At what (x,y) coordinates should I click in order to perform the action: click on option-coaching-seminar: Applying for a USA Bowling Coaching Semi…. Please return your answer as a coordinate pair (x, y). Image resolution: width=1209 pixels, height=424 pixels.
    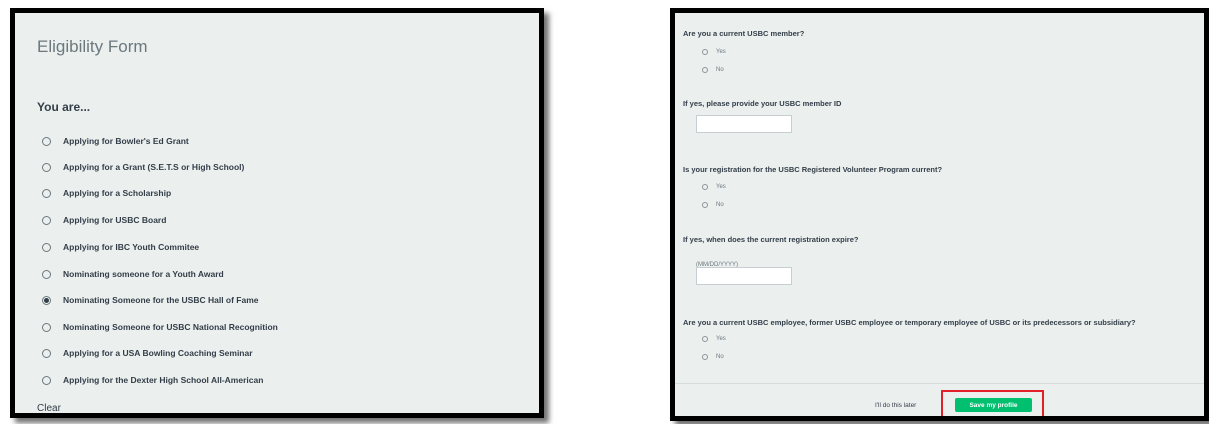
    Looking at the image, I should click on (147, 353).